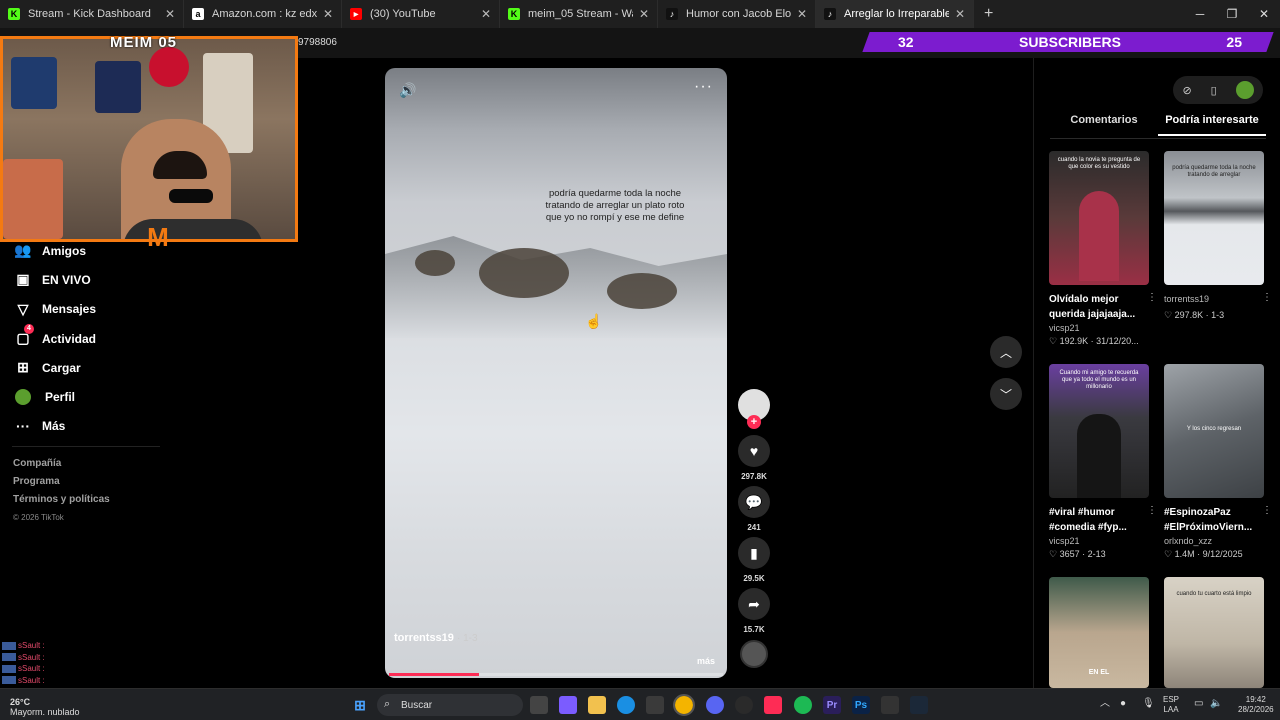  What do you see at coordinates (895, 14) in the screenshot?
I see `tab-tiktok-active: ♪ Arreglar lo Irreparable: Def ✕` at bounding box center [895, 14].